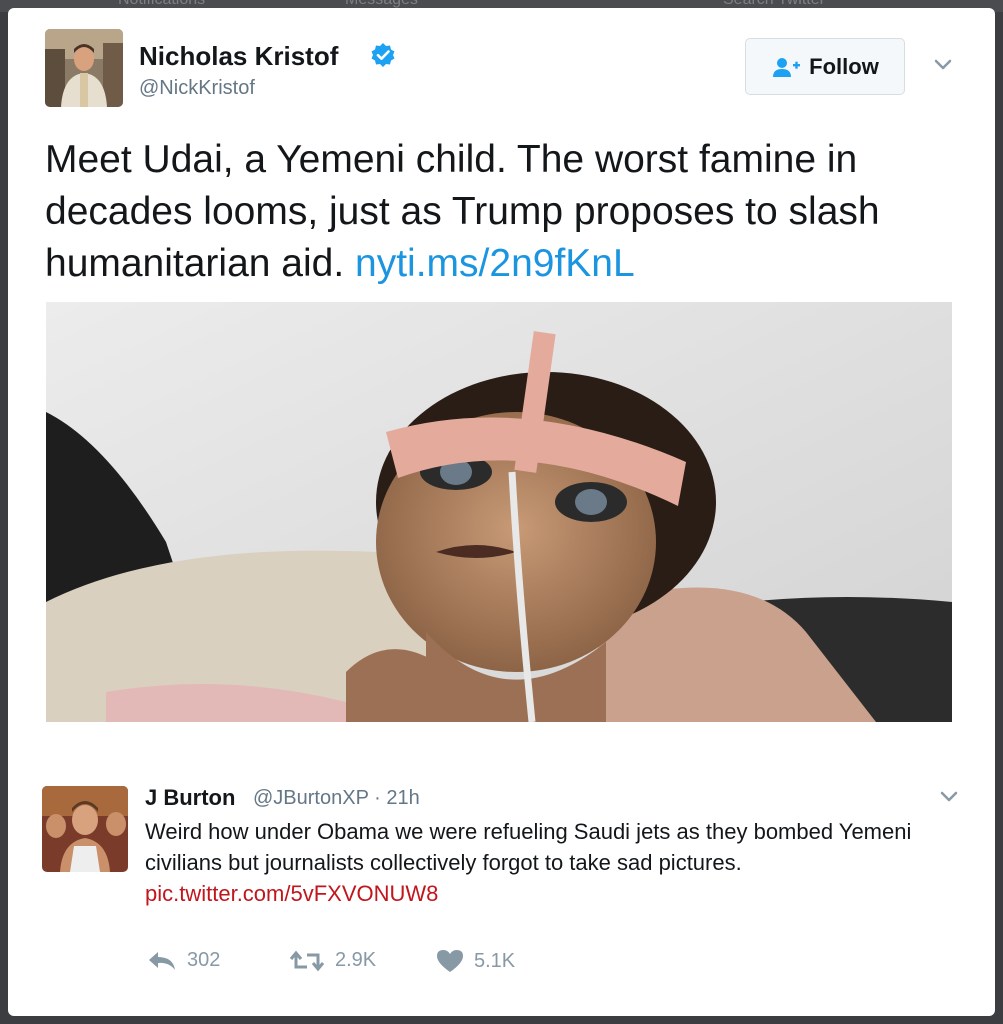  I want to click on retweet-action: 2.9K, so click(332, 960).